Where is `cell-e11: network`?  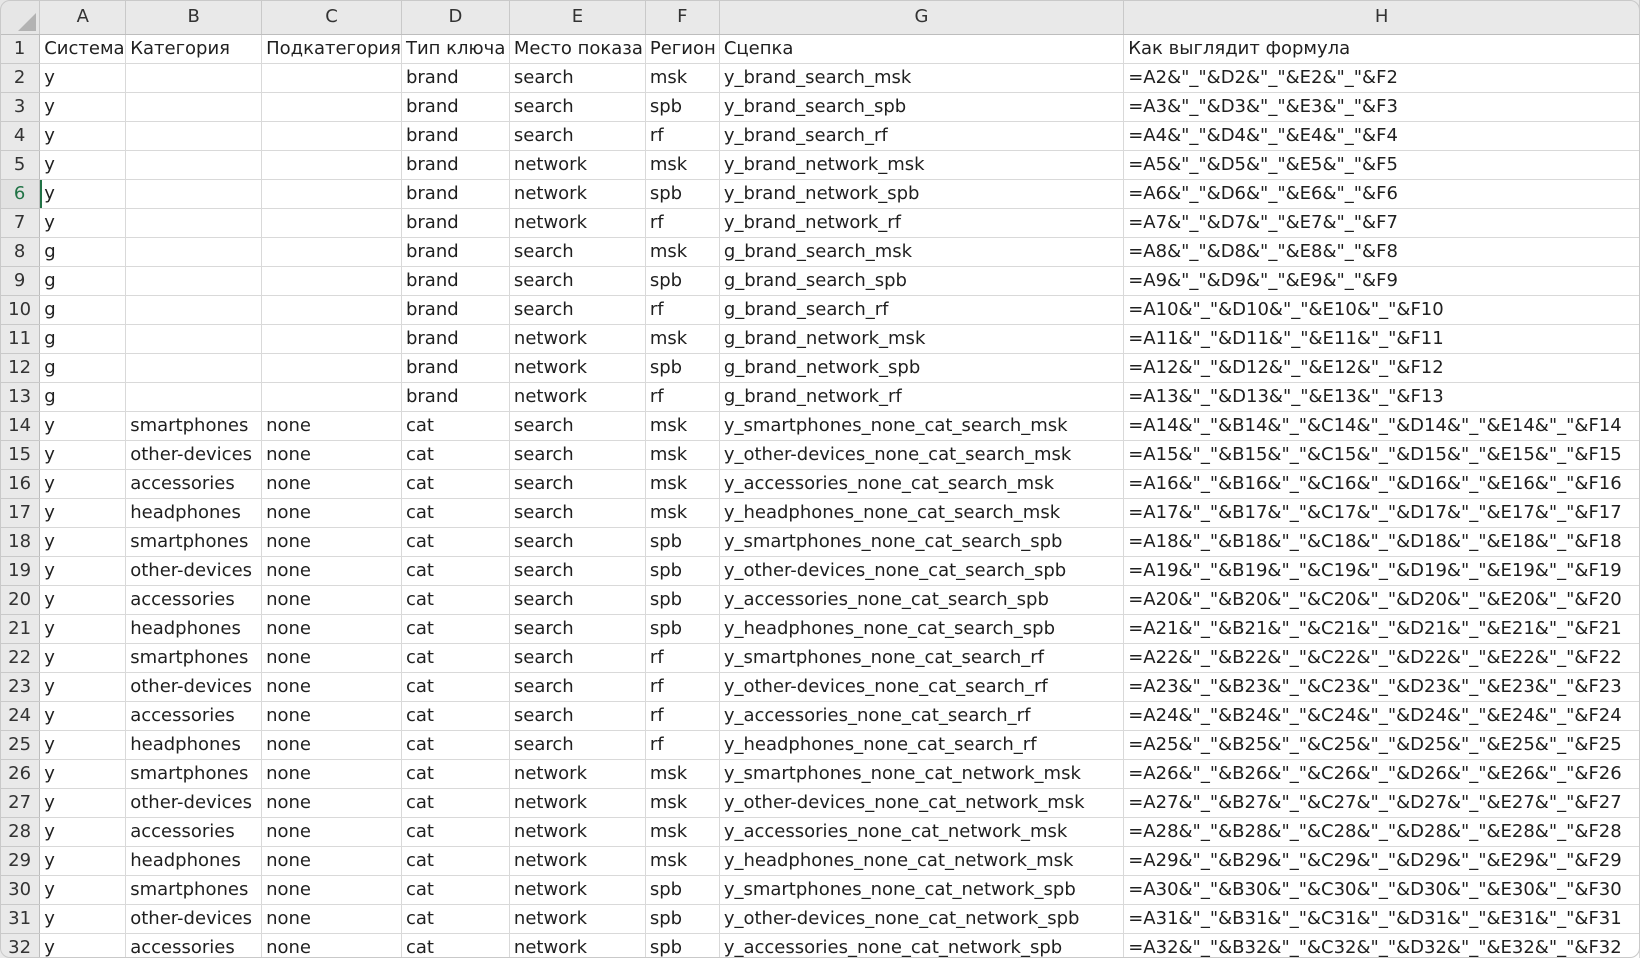
cell-e11: network is located at coordinates (577, 339).